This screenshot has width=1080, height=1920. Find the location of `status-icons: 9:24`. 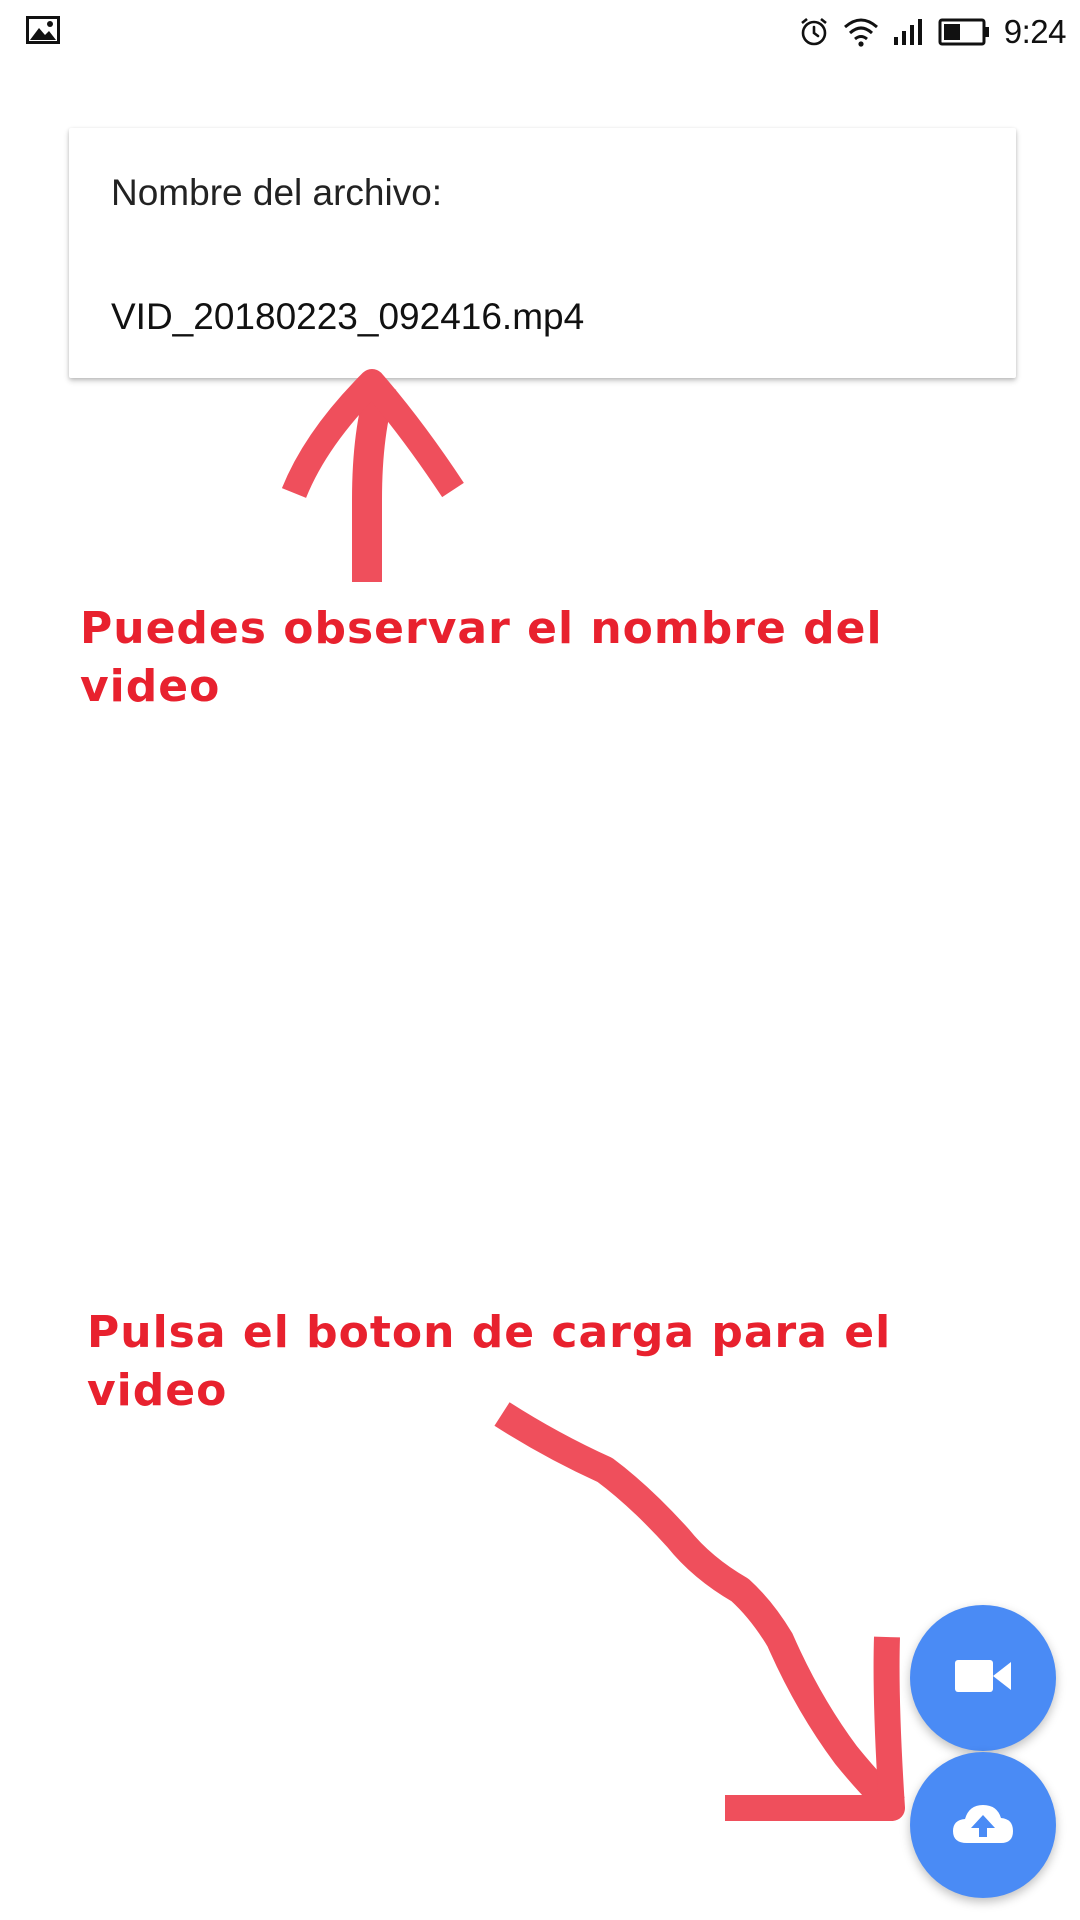

status-icons: 9:24 is located at coordinates (932, 32).